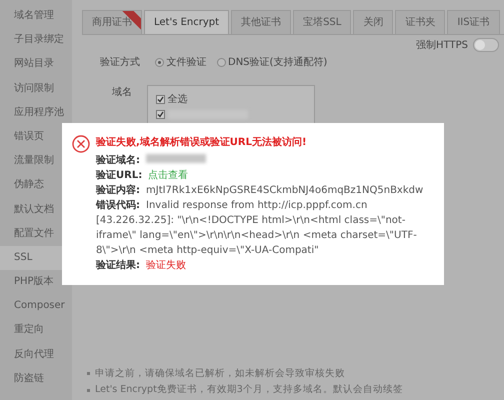  What do you see at coordinates (373, 22) in the screenshot?
I see `tab: 关闭` at bounding box center [373, 22].